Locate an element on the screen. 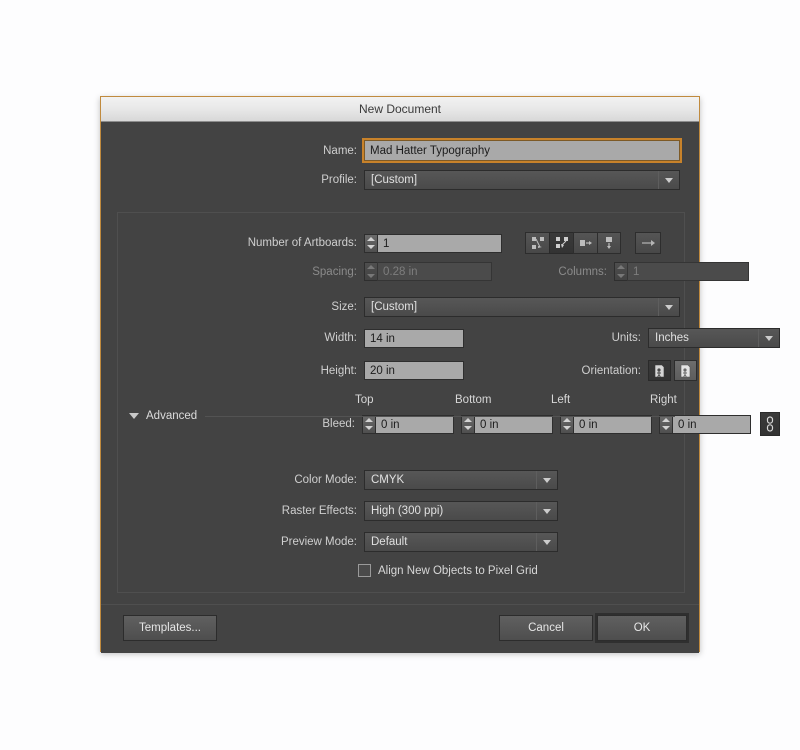  bleed-right-input: 0 in is located at coordinates (711, 424).